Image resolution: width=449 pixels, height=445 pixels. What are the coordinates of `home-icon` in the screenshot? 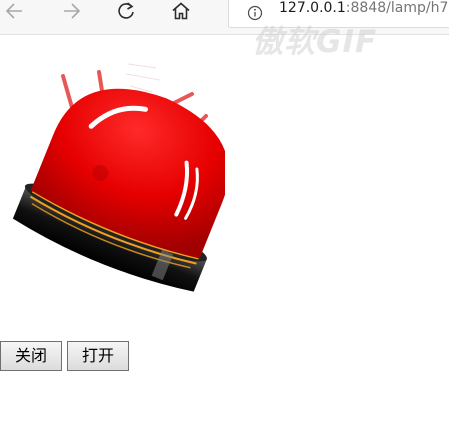 It's located at (181, 11).